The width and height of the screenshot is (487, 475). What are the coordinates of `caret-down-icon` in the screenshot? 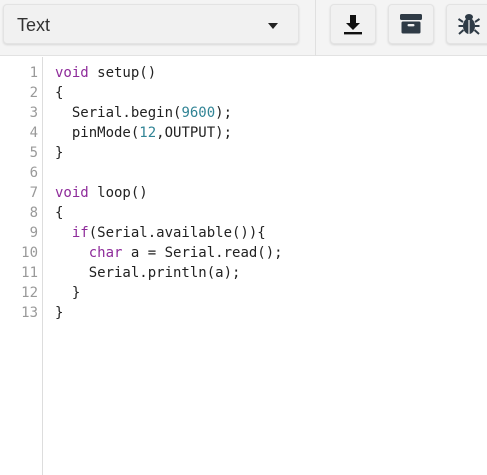 It's located at (273, 26).